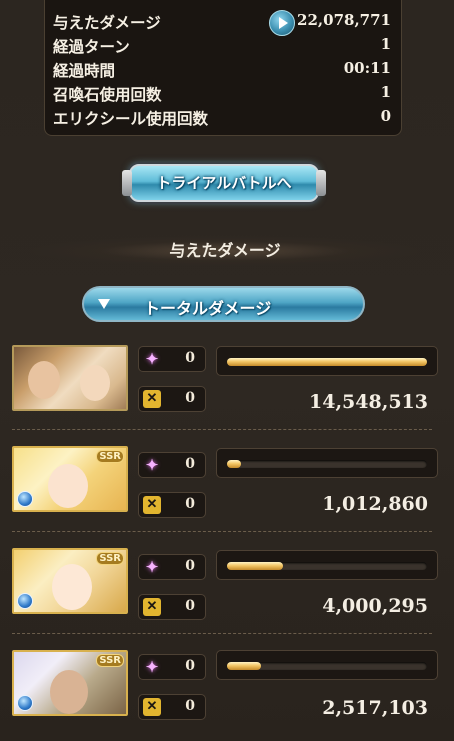  Describe the element at coordinates (222, 94) in the screenshot. I see `stat-row-summons: 召喚石使用回数 1` at that location.